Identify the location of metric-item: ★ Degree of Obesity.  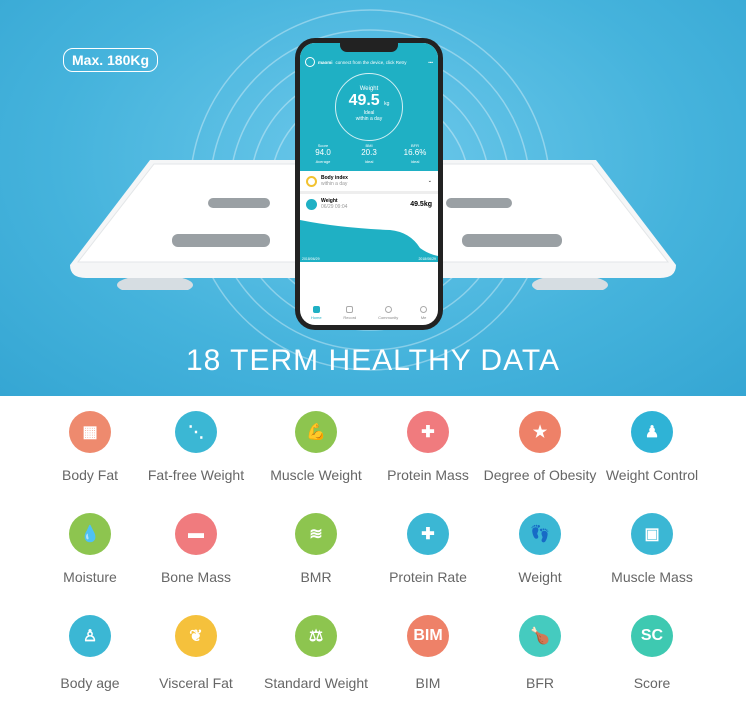
(540, 447).